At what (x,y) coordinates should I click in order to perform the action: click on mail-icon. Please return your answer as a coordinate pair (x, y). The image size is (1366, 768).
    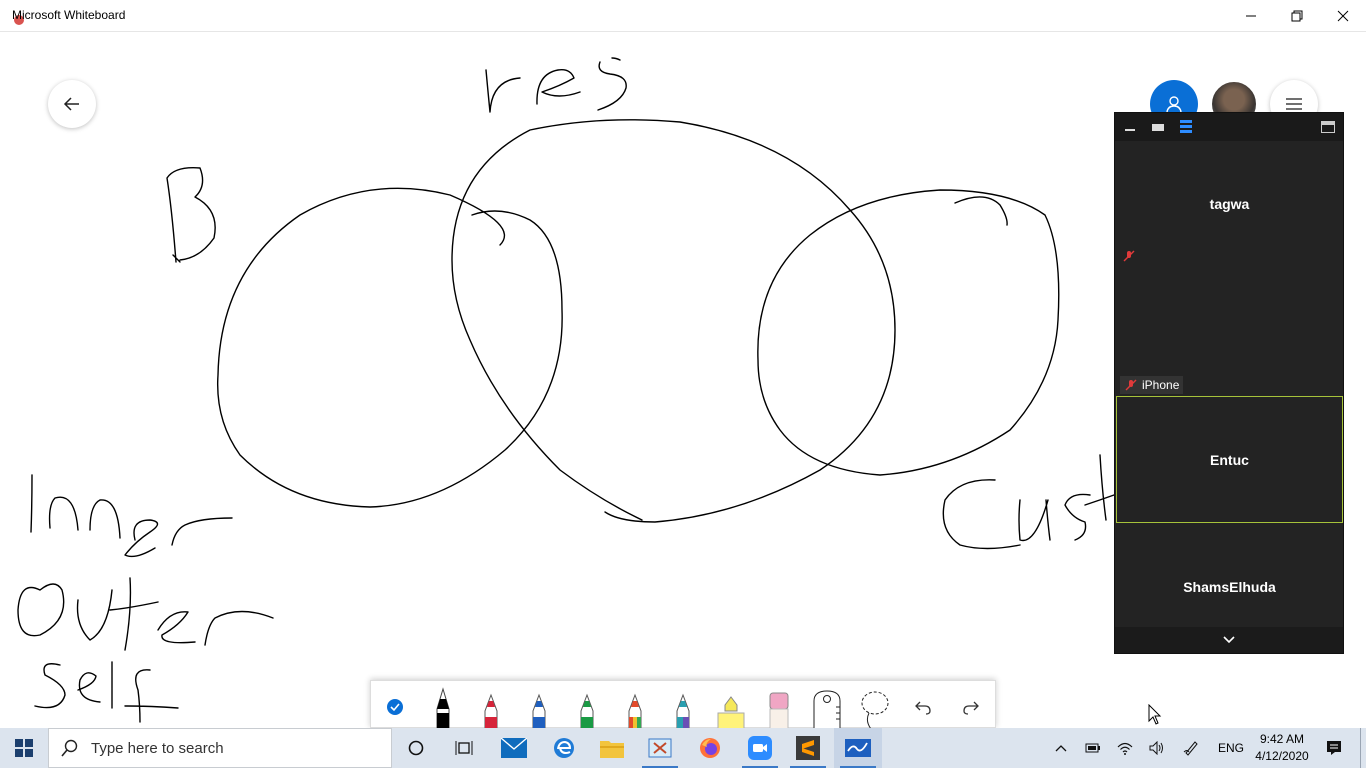
    Looking at the image, I should click on (514, 748).